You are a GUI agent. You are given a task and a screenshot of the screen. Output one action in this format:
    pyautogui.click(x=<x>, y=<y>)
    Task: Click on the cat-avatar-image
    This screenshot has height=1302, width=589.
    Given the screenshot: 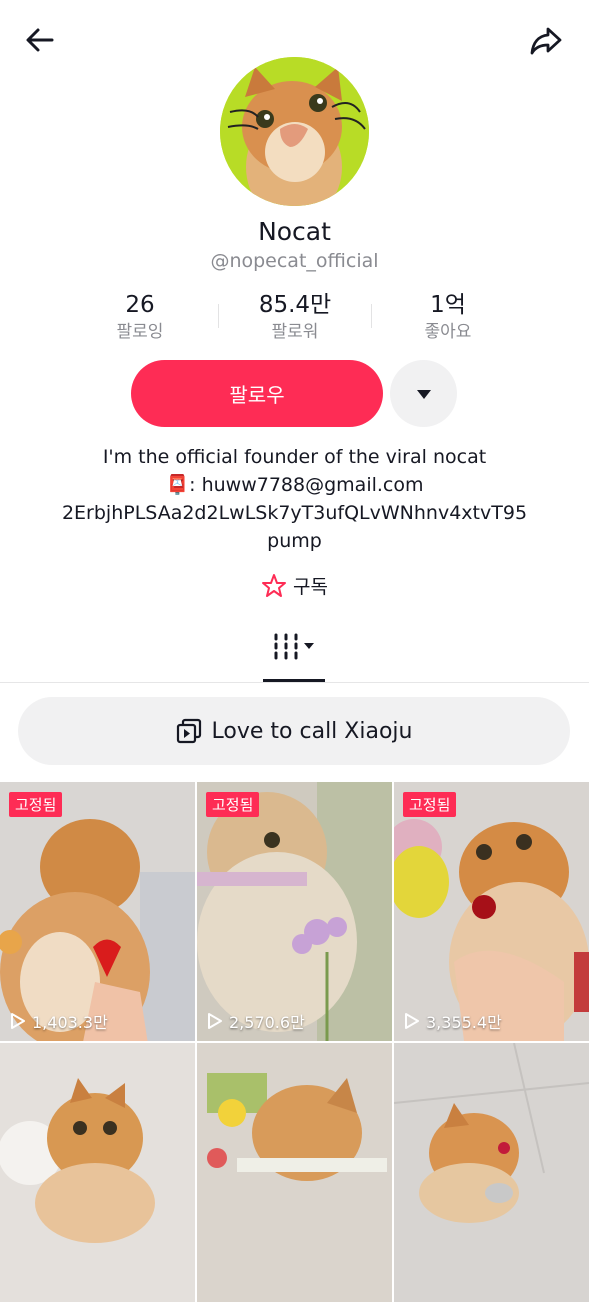 What is the action you would take?
    pyautogui.click(x=294, y=131)
    